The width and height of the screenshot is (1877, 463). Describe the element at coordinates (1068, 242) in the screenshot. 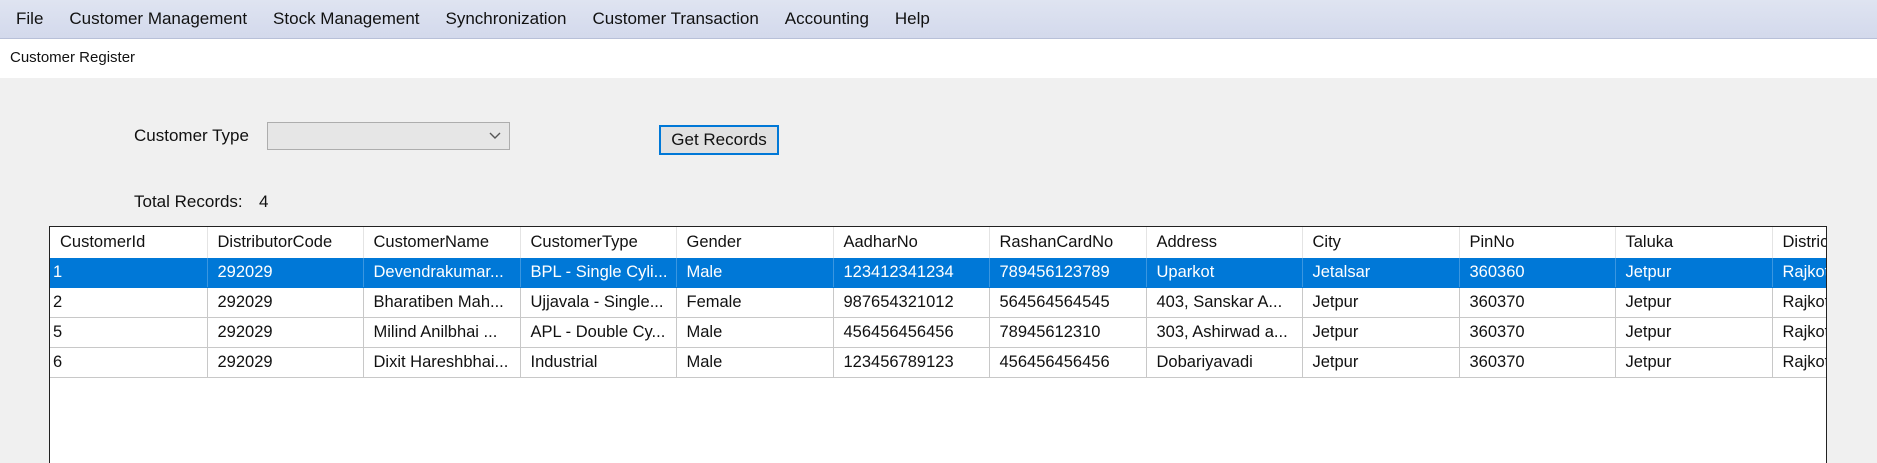

I see `column-header-rashancardno: RashanCardNo` at that location.